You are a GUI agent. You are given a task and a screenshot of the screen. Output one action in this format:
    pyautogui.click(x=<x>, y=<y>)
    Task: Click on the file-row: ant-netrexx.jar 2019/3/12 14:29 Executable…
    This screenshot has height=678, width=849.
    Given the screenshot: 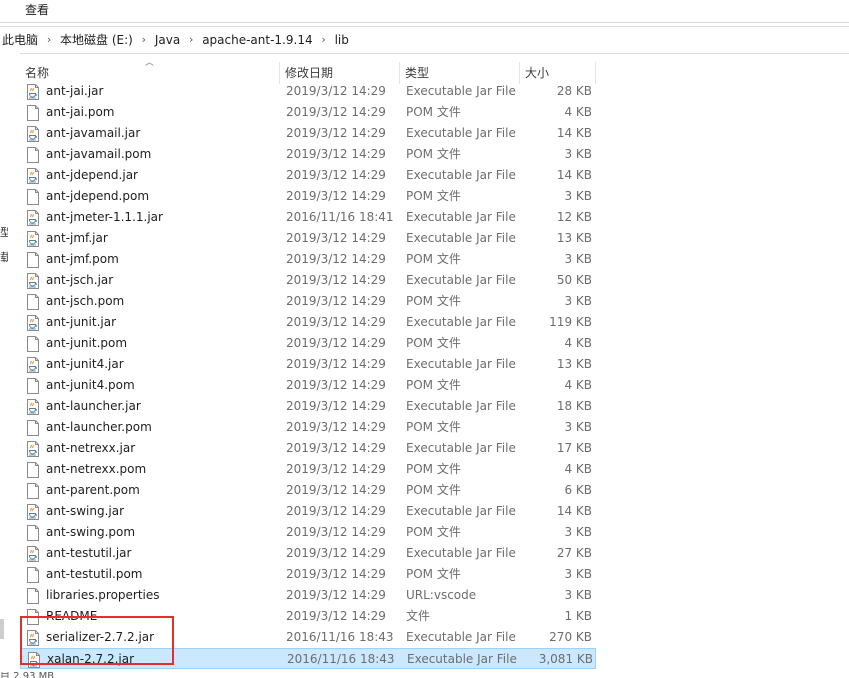 What is the action you would take?
    pyautogui.click(x=308, y=448)
    